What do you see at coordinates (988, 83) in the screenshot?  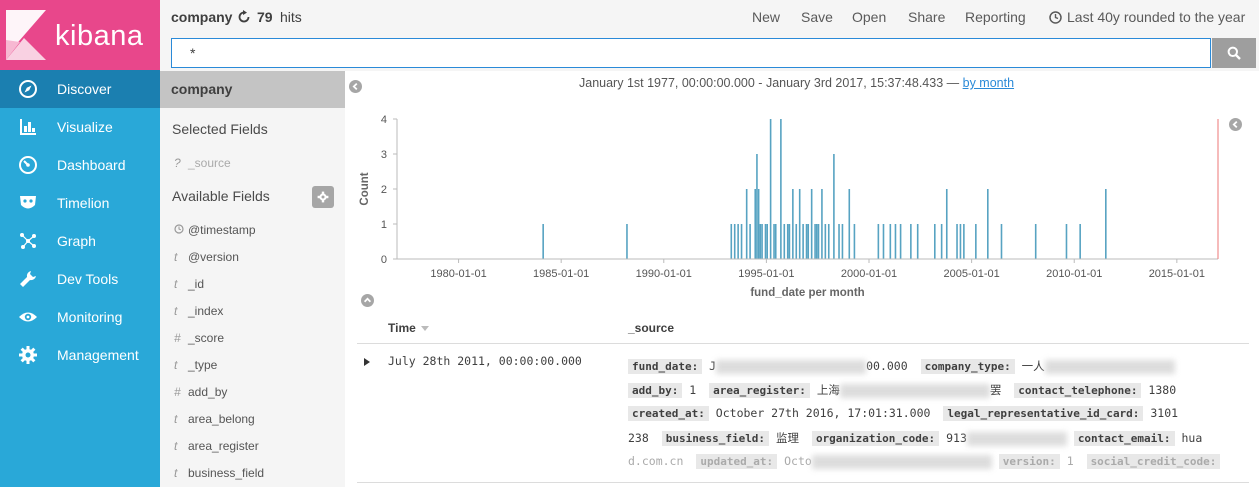 I see `interval-selector: by month` at bounding box center [988, 83].